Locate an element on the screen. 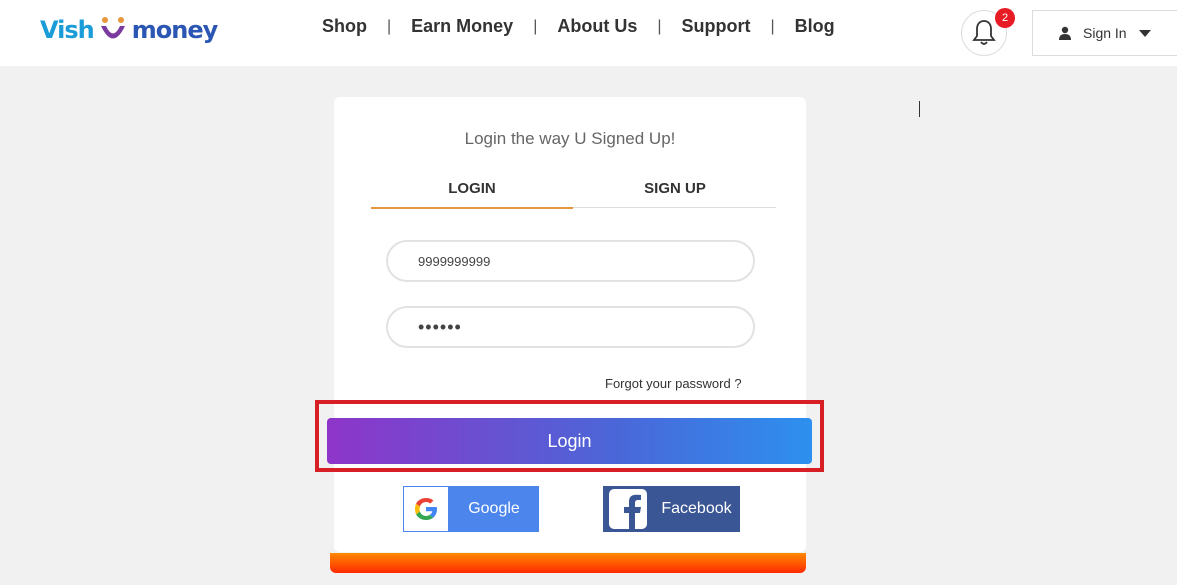  smile-logo-icon is located at coordinates (112, 28).